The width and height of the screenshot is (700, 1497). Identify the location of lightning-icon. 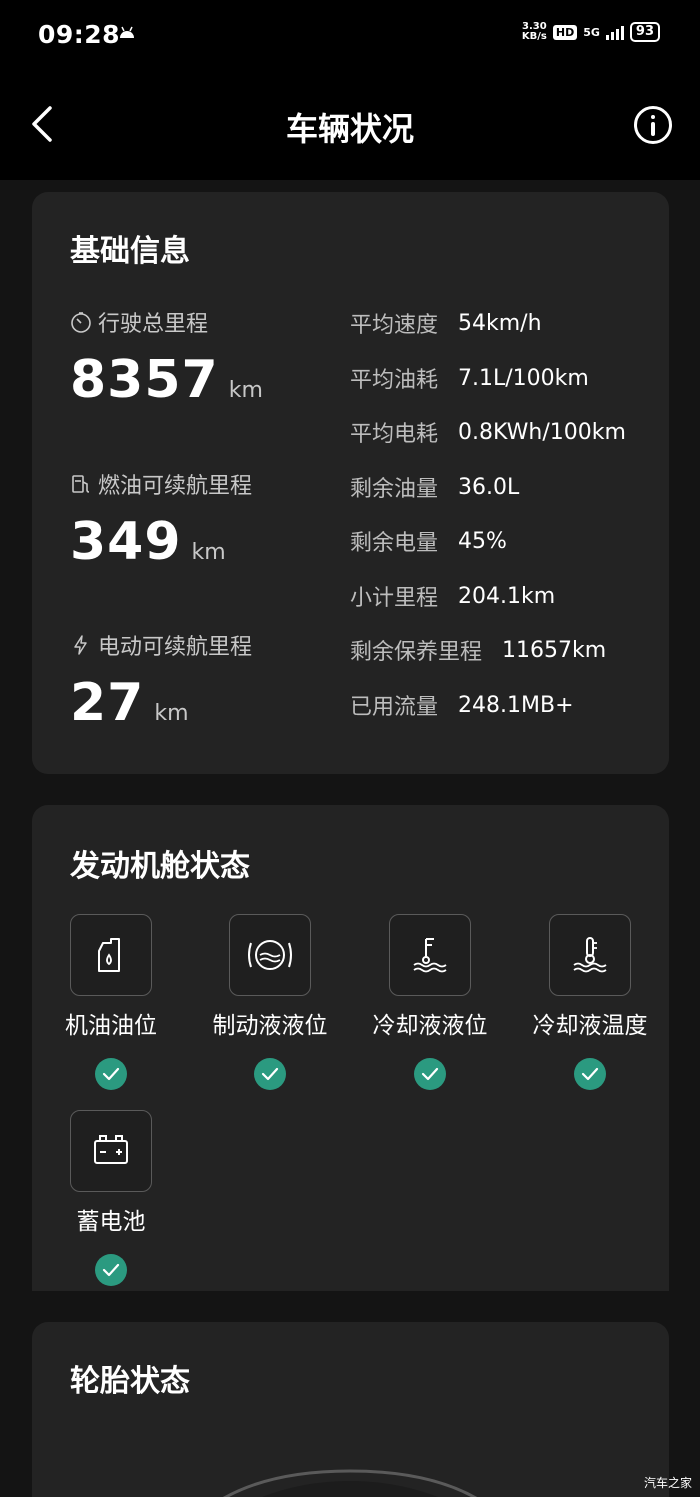
(80, 645).